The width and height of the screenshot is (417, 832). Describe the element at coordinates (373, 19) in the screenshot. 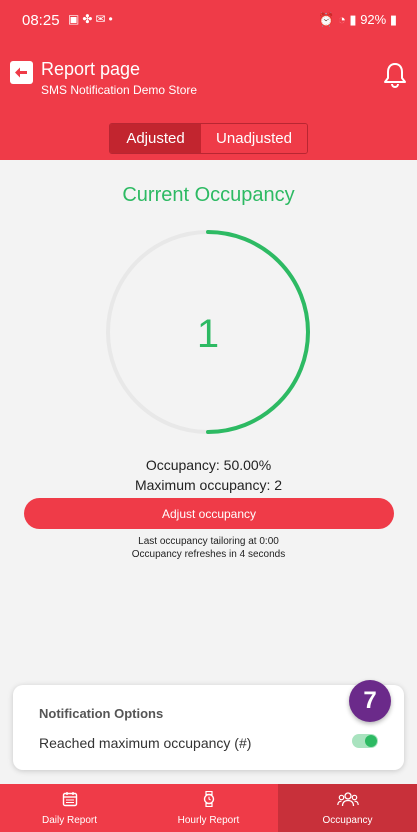

I see `battery-percent: 92%` at that location.